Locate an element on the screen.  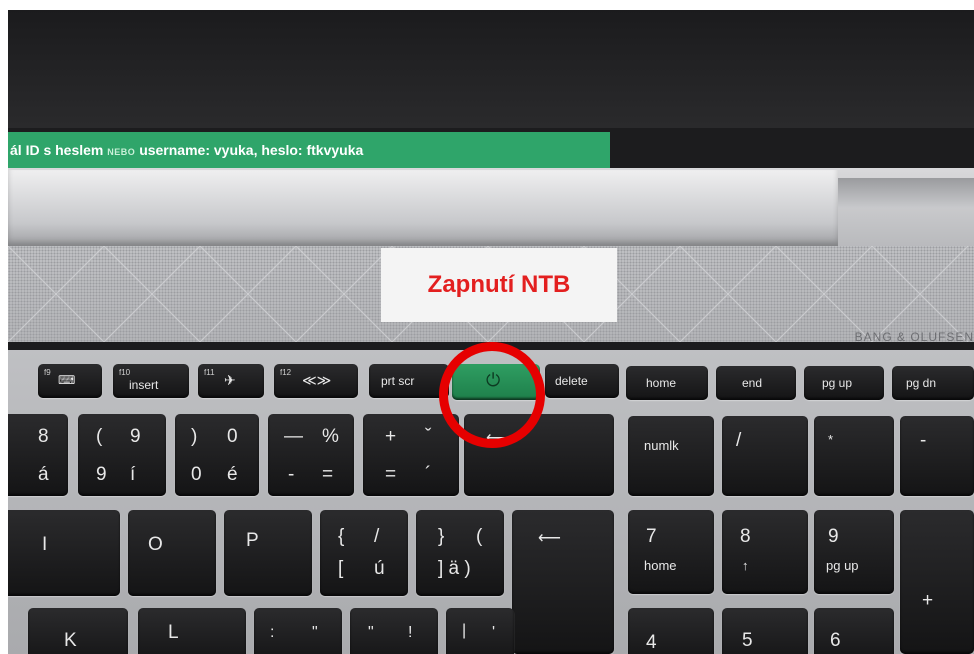
num6-label: 6 is located at coordinates (835, 640).